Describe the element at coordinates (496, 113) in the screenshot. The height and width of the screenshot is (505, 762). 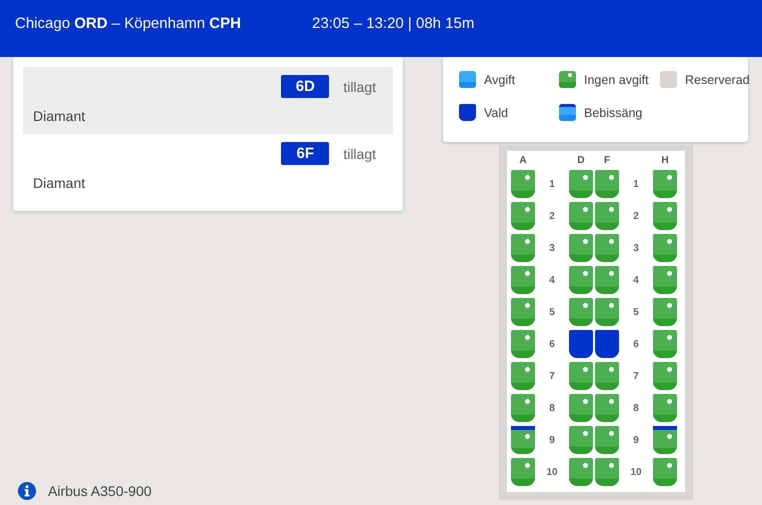
I see `legend-label: Vald` at that location.